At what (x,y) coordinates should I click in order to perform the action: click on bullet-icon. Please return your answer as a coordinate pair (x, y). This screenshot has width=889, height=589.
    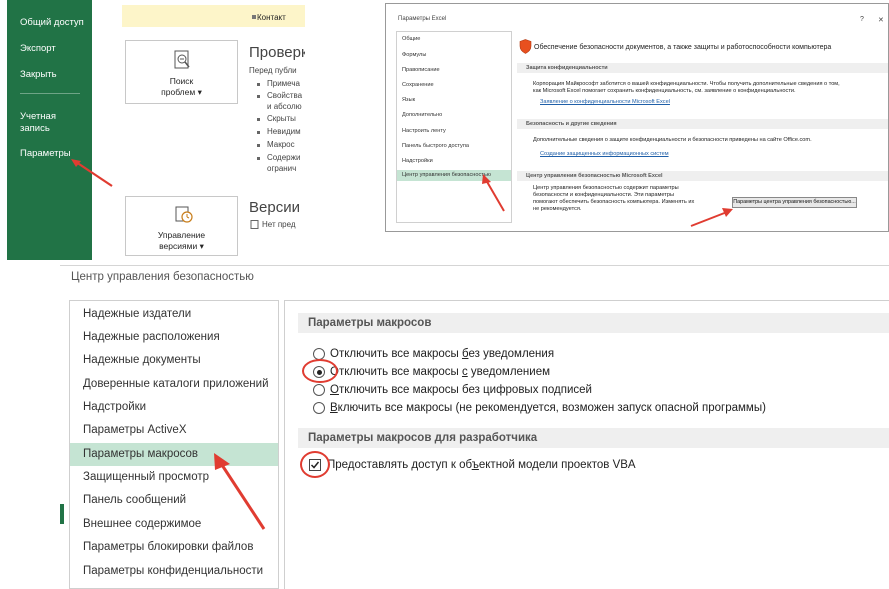
    Looking at the image, I should click on (254, 17).